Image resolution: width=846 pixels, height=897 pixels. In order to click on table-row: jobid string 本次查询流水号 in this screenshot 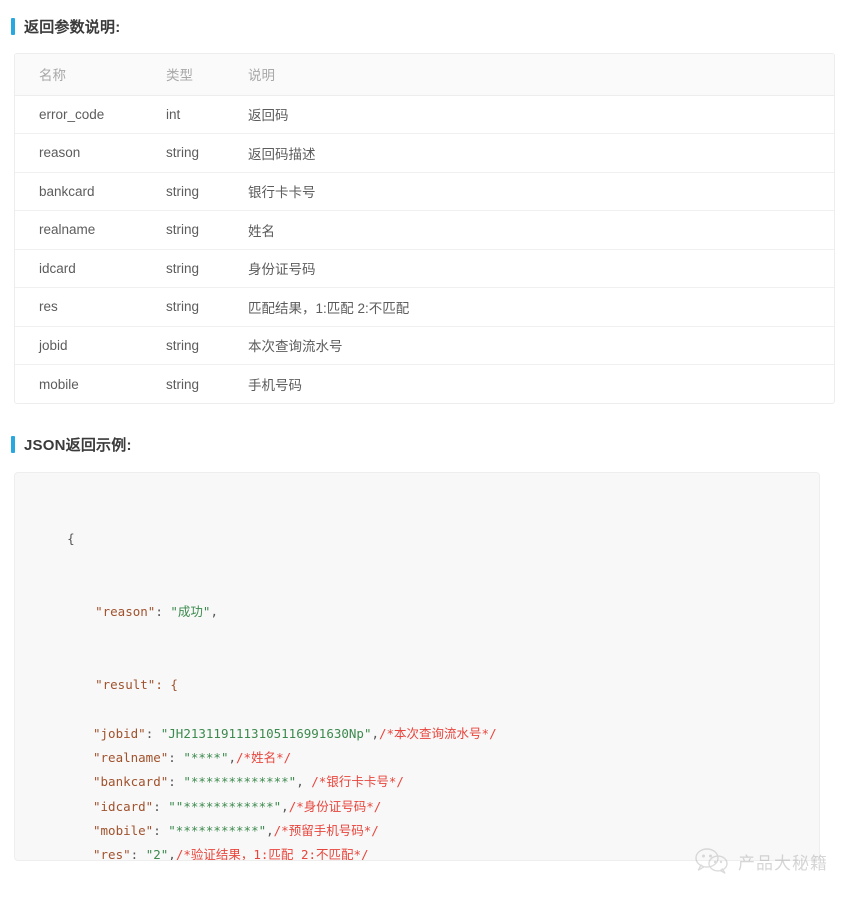, I will do `click(424, 345)`.